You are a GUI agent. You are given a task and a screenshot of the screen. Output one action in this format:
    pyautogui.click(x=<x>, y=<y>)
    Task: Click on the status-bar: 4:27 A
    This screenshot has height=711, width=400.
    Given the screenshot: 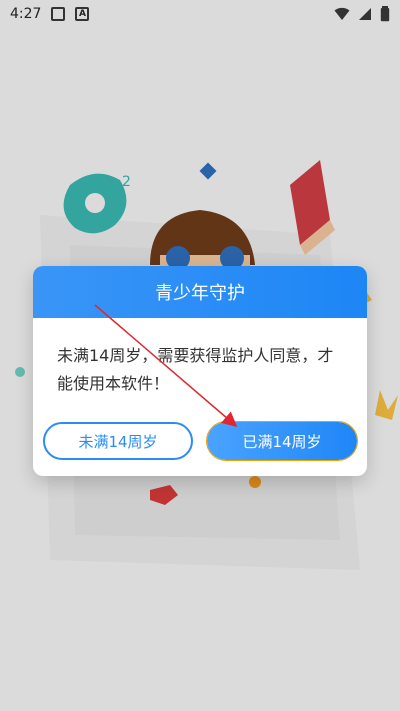 What is the action you would take?
    pyautogui.click(x=200, y=14)
    